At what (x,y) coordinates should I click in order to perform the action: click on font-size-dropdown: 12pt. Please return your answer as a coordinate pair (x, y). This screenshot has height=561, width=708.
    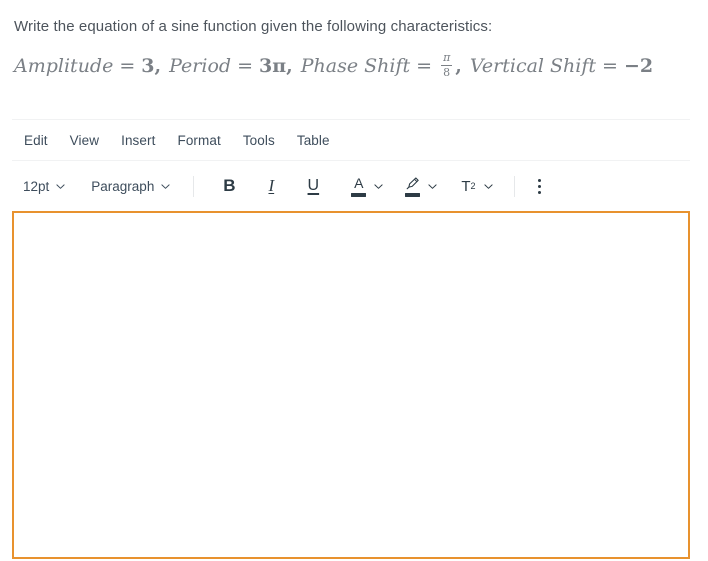
    Looking at the image, I should click on (44, 186).